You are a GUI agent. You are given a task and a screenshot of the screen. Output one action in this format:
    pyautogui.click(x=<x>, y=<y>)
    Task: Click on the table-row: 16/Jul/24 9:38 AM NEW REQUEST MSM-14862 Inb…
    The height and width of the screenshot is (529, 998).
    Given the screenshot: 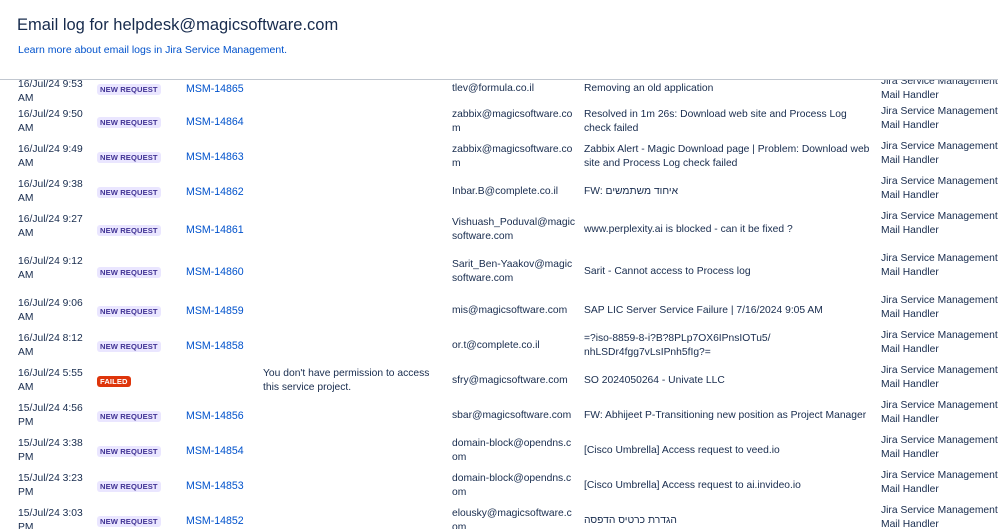 What is the action you would take?
    pyautogui.click(x=499, y=191)
    